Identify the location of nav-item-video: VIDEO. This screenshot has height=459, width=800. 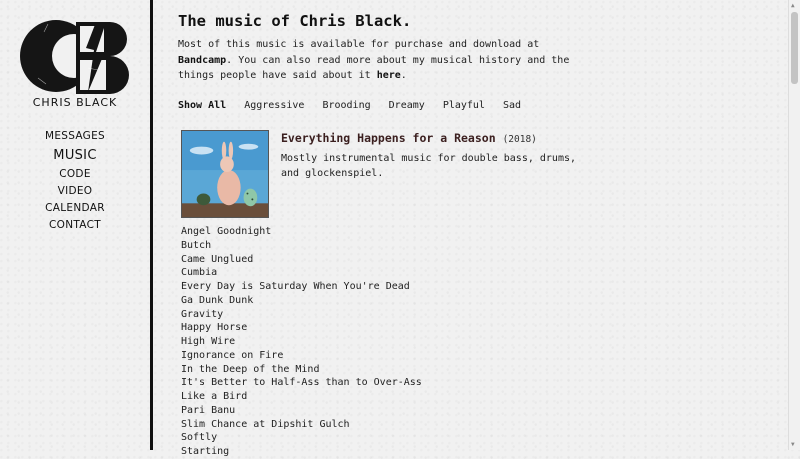
(75, 191).